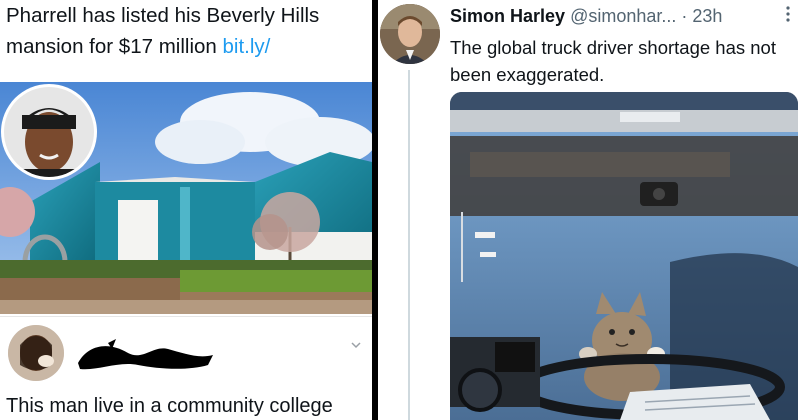  I want to click on author-name: Simon Harley, so click(507, 16).